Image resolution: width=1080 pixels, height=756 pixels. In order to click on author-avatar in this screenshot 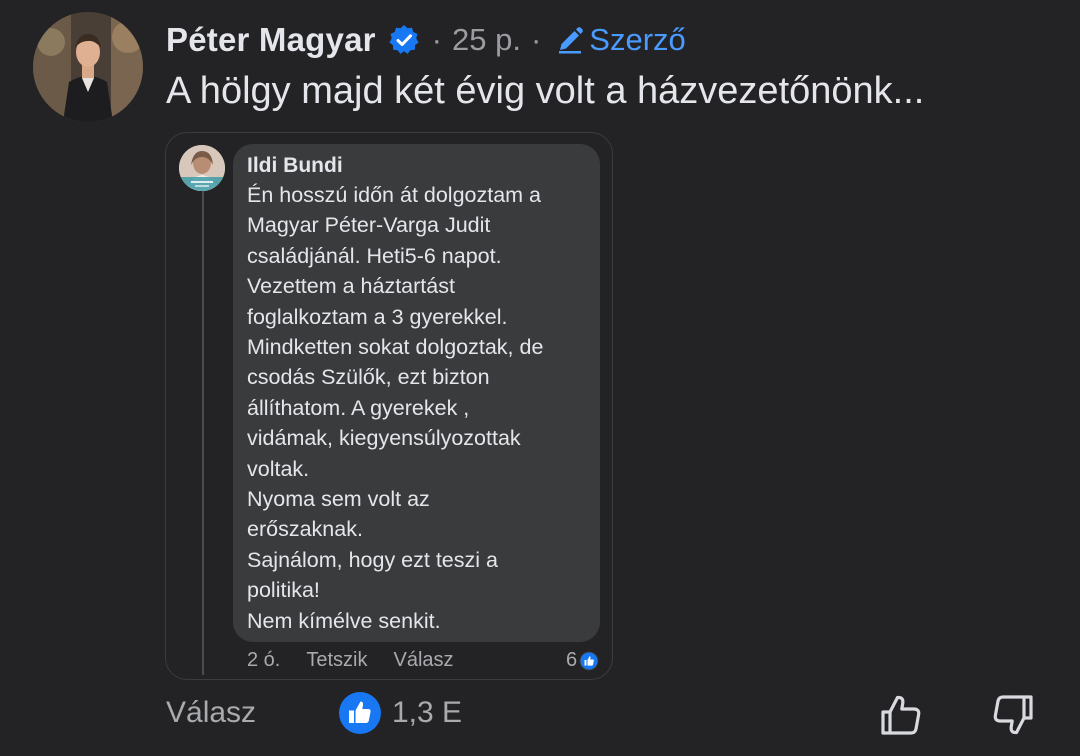, I will do `click(88, 67)`.